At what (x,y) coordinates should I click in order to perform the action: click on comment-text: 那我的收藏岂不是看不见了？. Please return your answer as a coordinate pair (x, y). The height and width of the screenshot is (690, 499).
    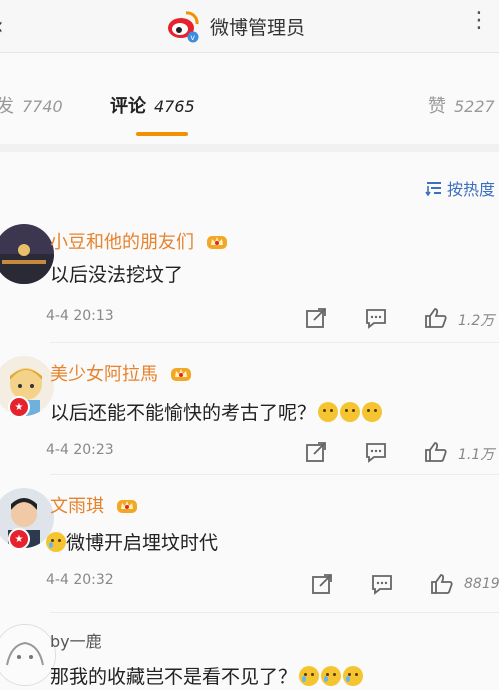
    Looking at the image, I should click on (207, 675).